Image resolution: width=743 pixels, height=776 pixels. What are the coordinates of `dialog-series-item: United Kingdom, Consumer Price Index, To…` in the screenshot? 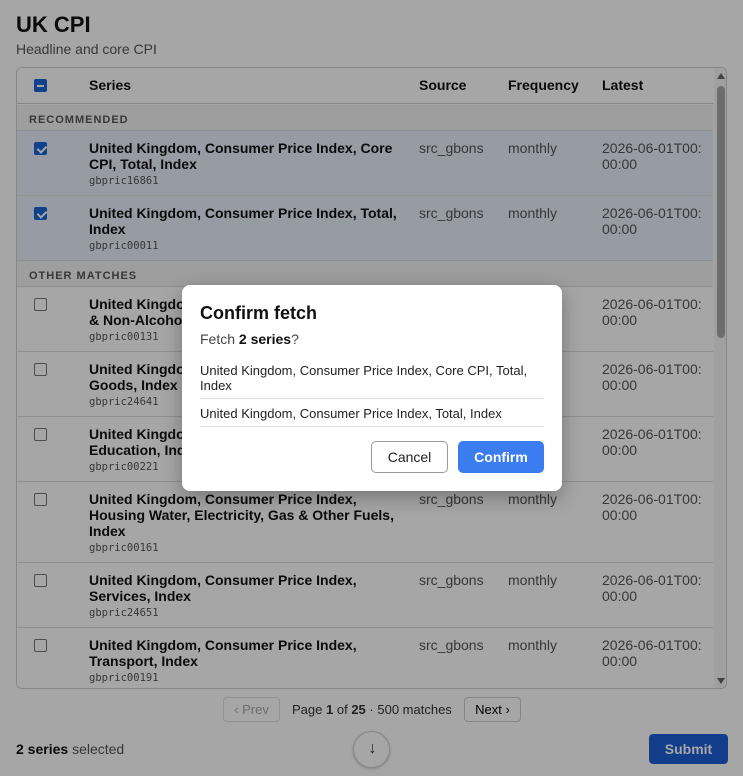 It's located at (372, 415).